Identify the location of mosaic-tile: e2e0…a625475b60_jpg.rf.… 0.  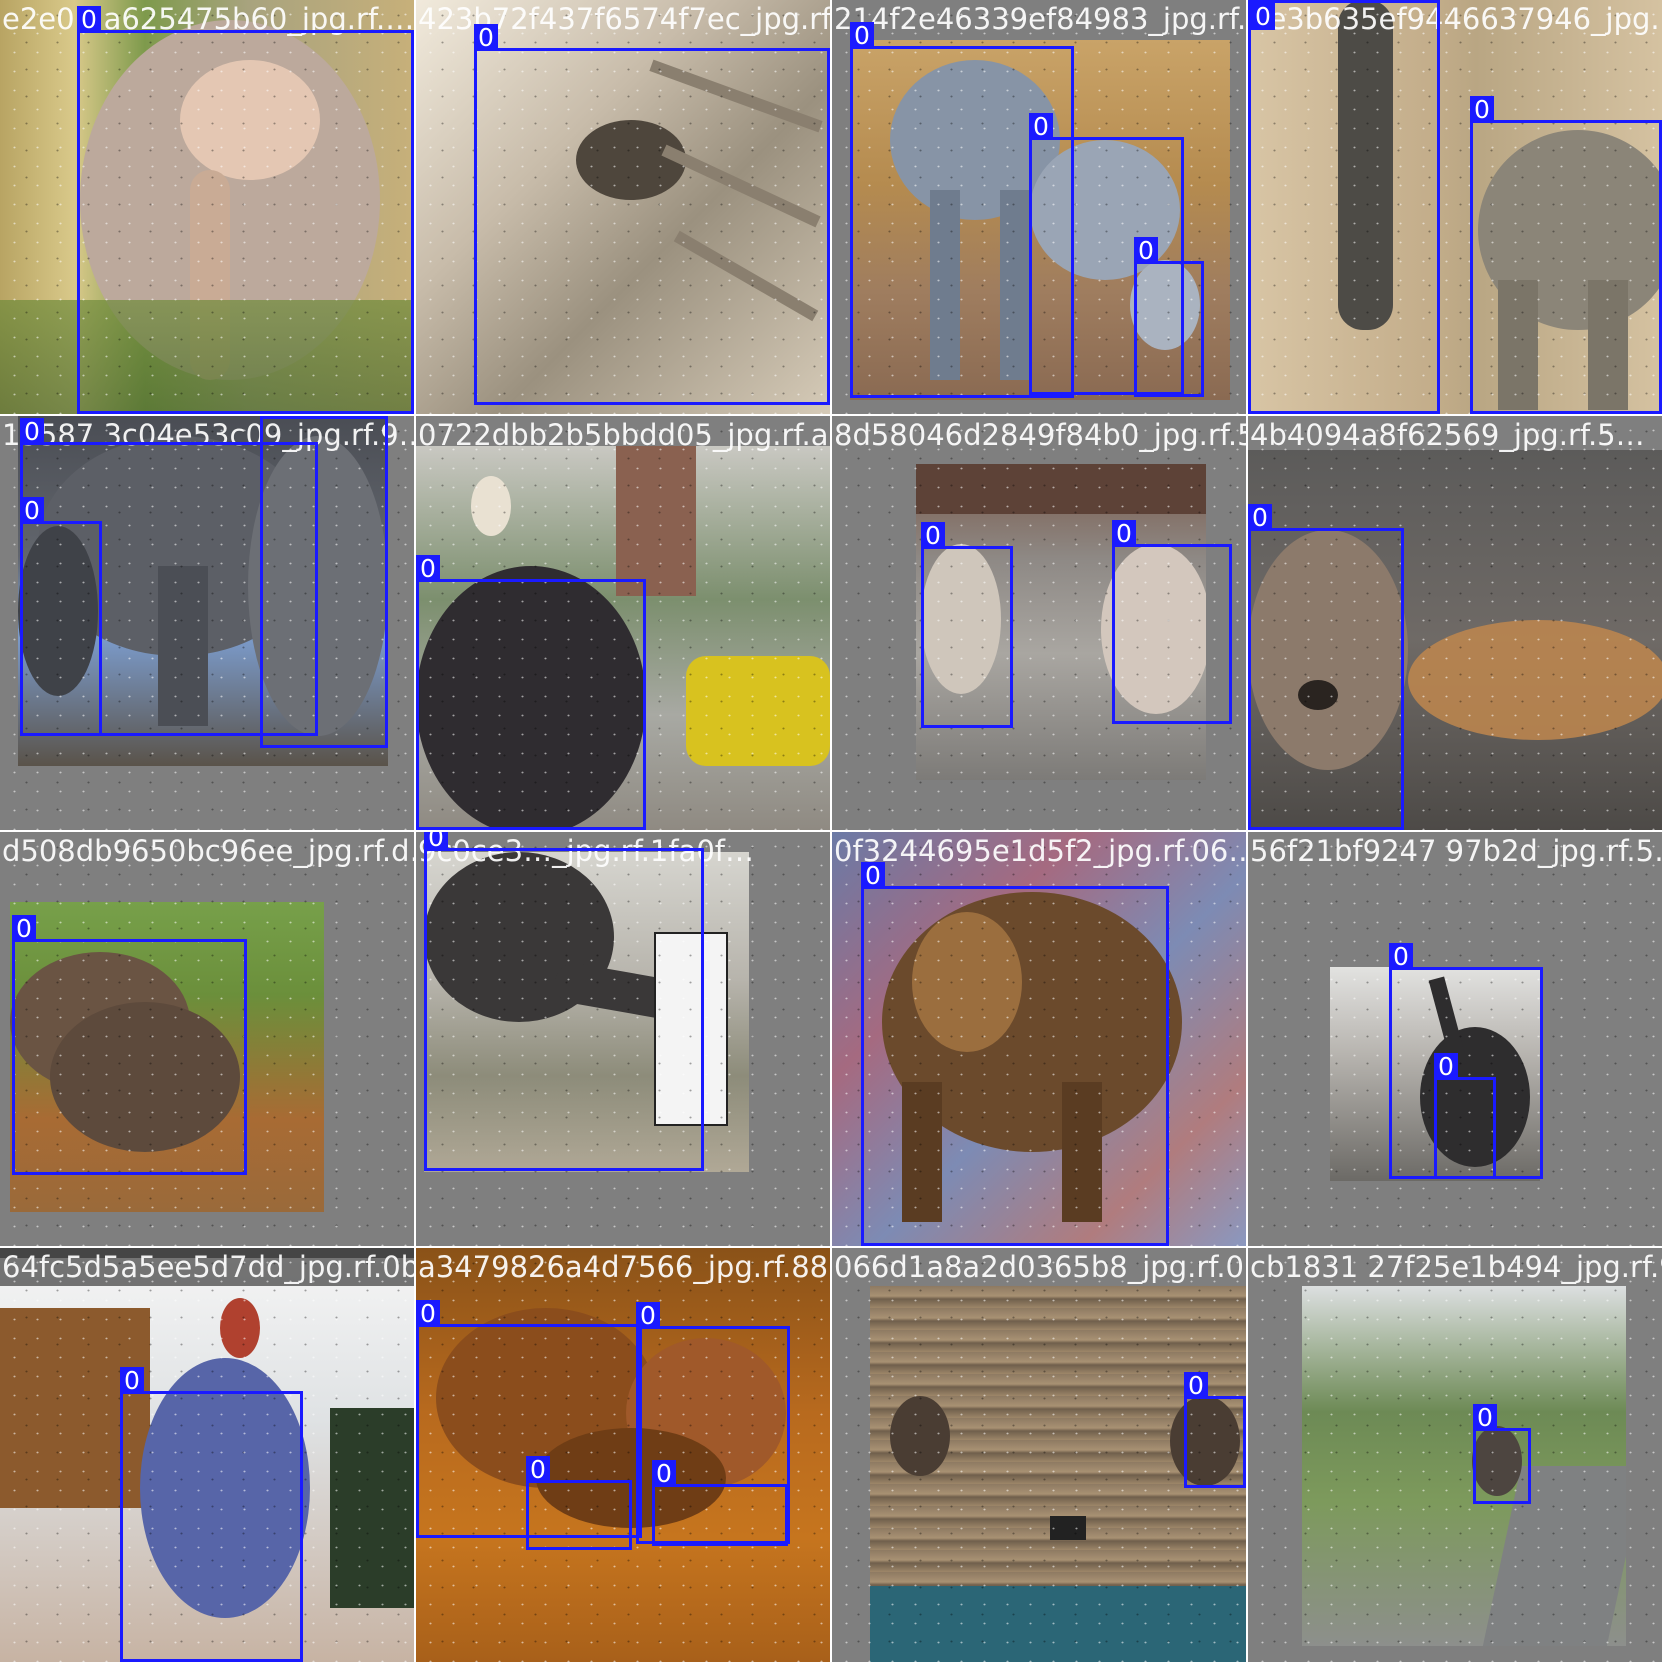
(207, 207).